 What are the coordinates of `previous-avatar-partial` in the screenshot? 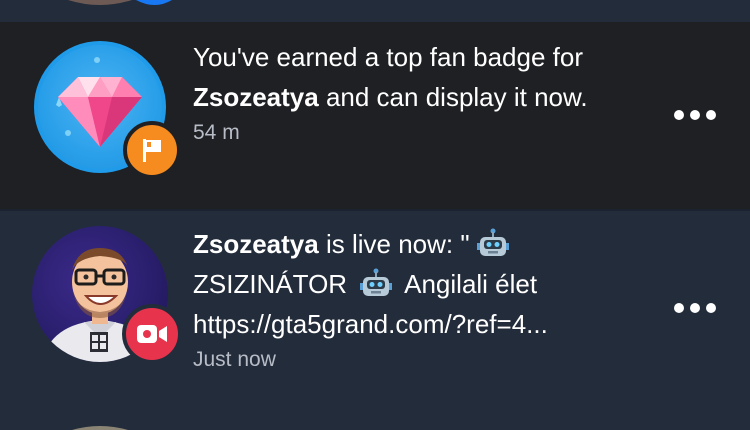 It's located at (120, 2).